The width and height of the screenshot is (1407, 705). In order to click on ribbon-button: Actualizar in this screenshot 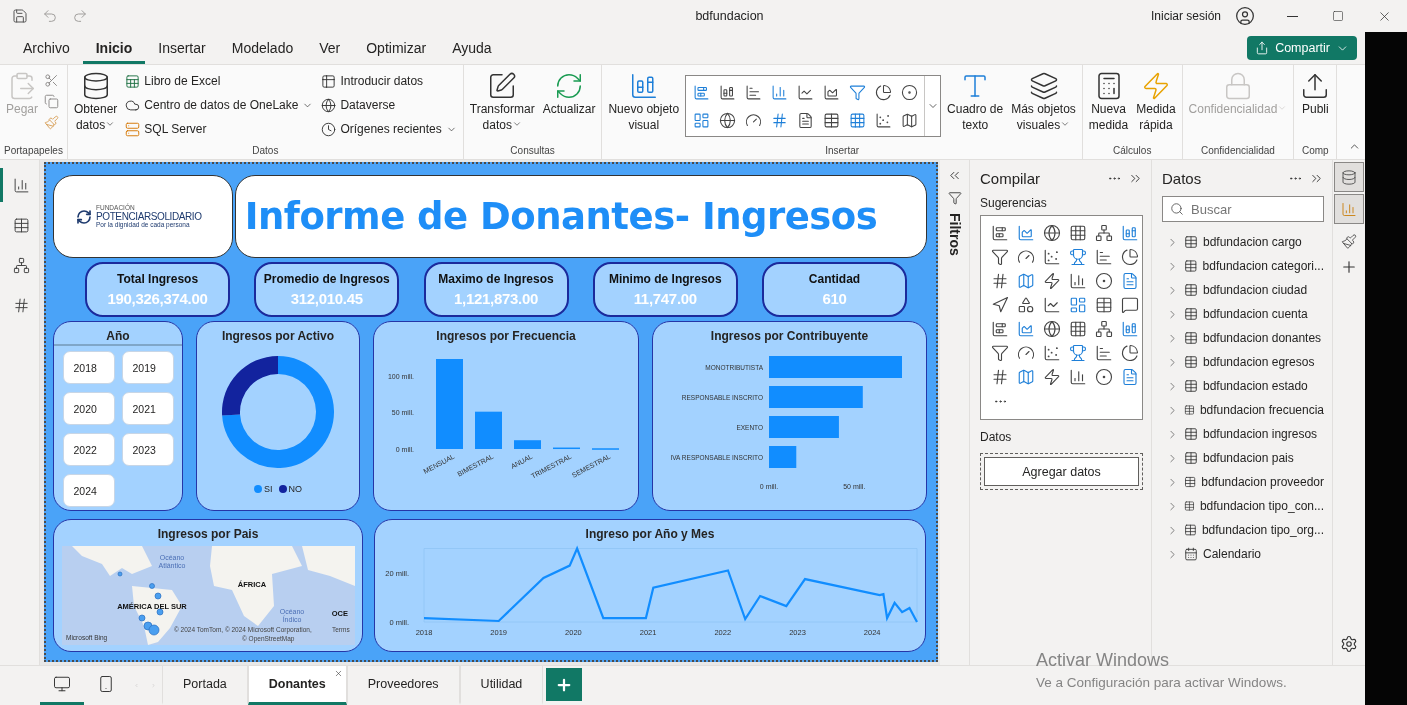, I will do `click(569, 94)`.